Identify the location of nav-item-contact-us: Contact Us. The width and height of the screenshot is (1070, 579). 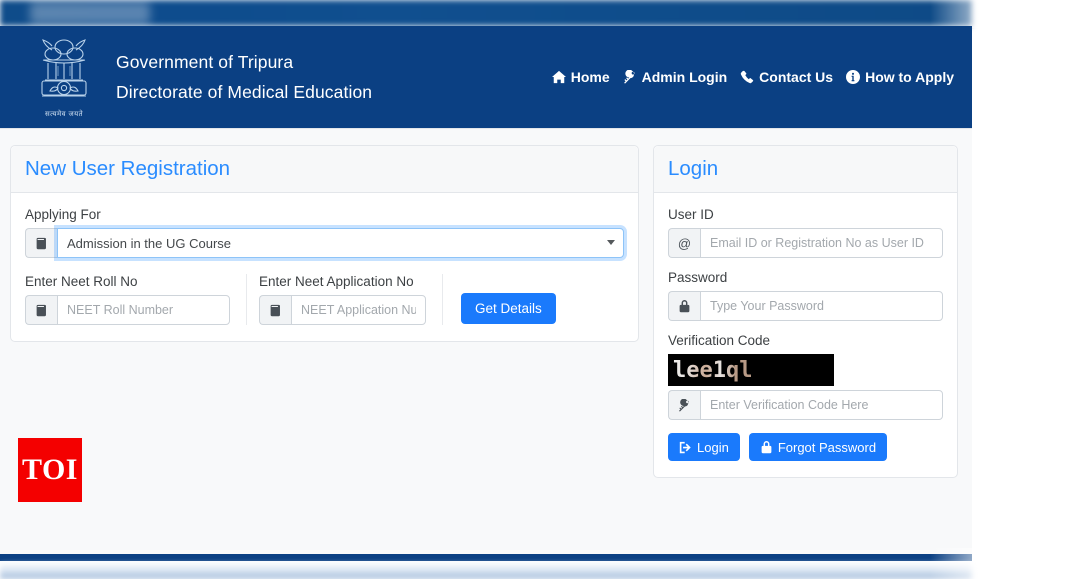
(786, 77).